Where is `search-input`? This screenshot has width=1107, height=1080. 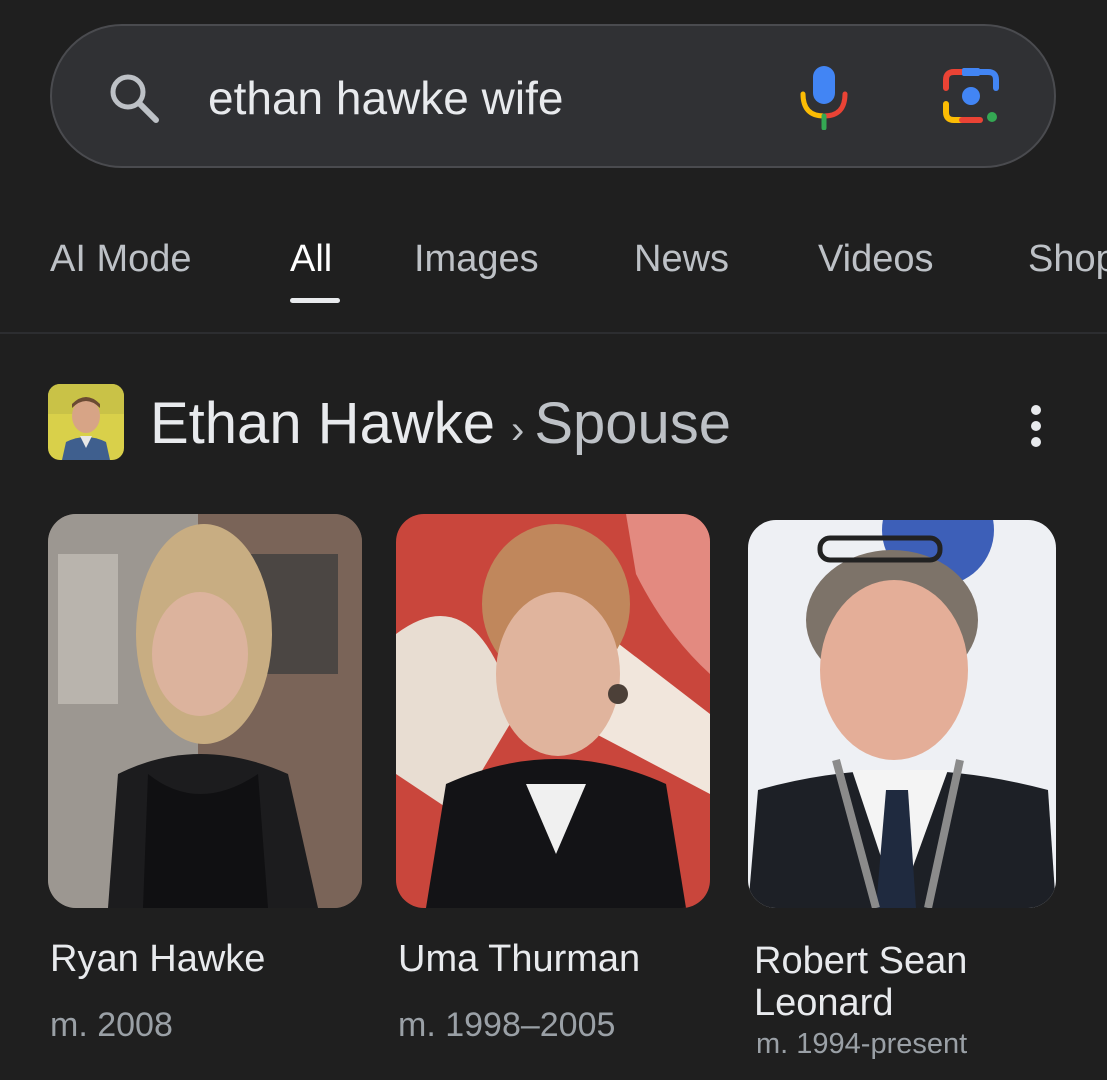
search-input is located at coordinates (488, 98).